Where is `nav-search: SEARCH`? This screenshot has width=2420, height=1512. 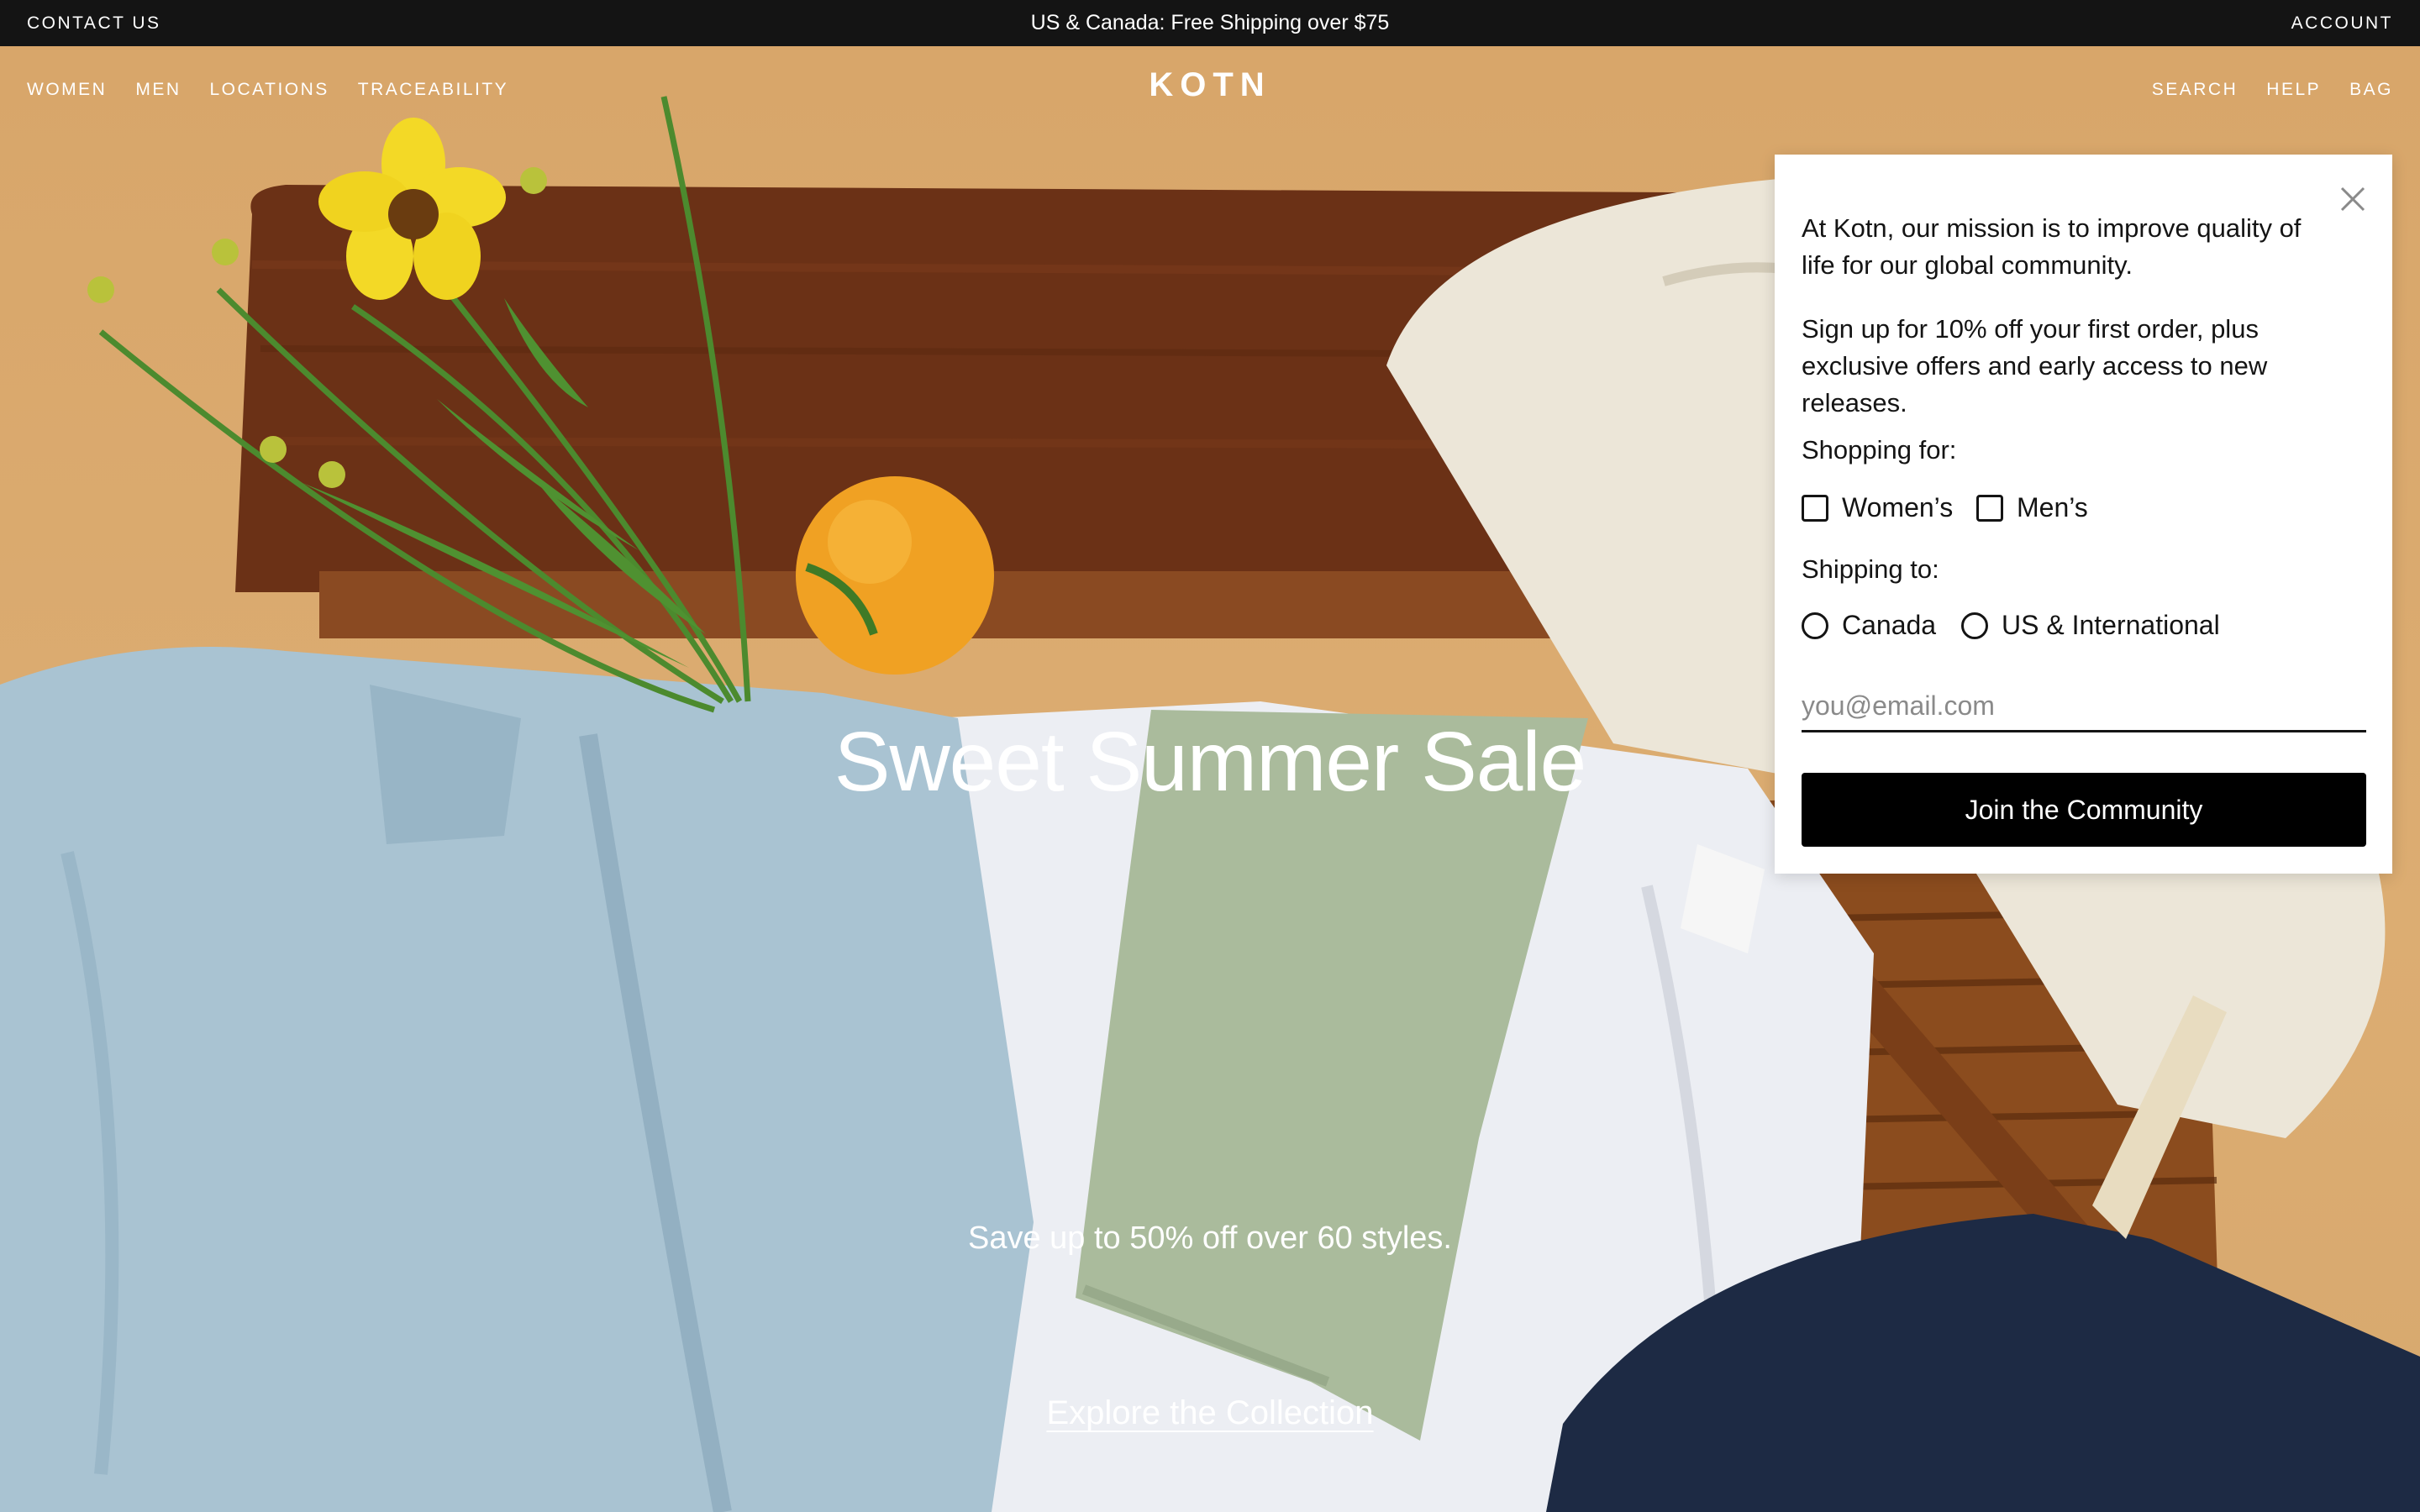 nav-search: SEARCH is located at coordinates (2195, 90).